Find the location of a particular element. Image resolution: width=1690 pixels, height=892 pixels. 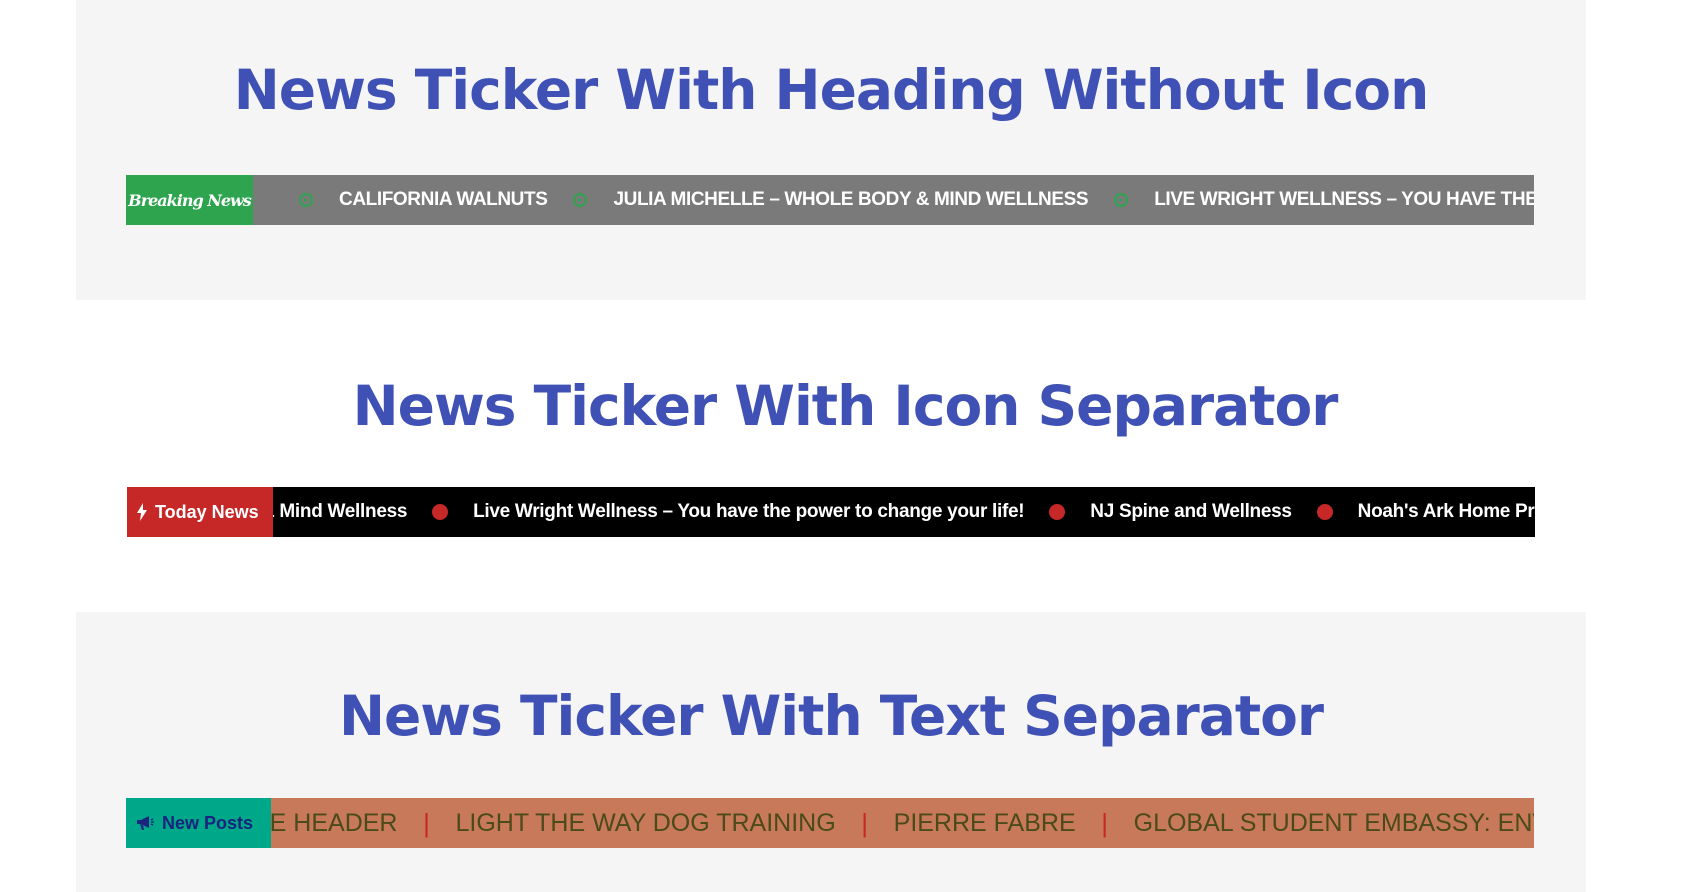

ticker-label-text: Breaking News is located at coordinates (190, 200).